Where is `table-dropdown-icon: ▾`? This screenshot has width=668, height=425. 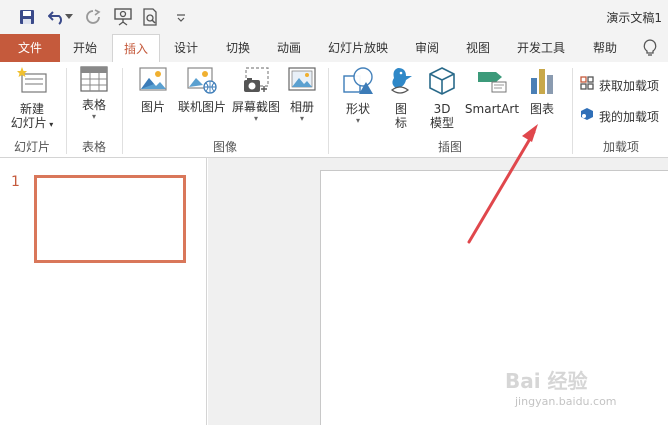 table-dropdown-icon: ▾ is located at coordinates (93, 116).